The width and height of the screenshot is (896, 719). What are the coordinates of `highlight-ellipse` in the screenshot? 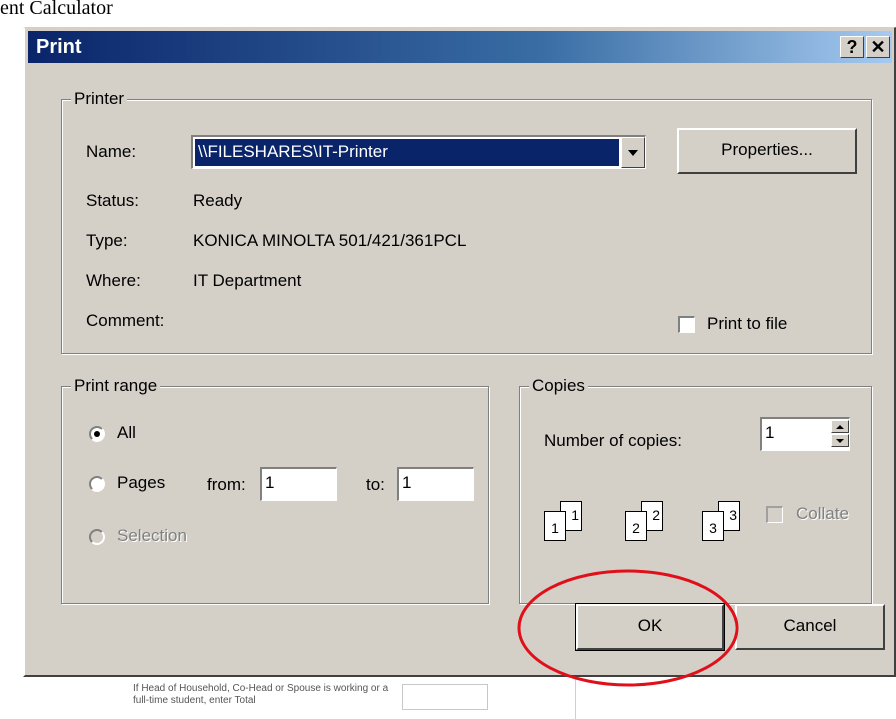 It's located at (628, 628).